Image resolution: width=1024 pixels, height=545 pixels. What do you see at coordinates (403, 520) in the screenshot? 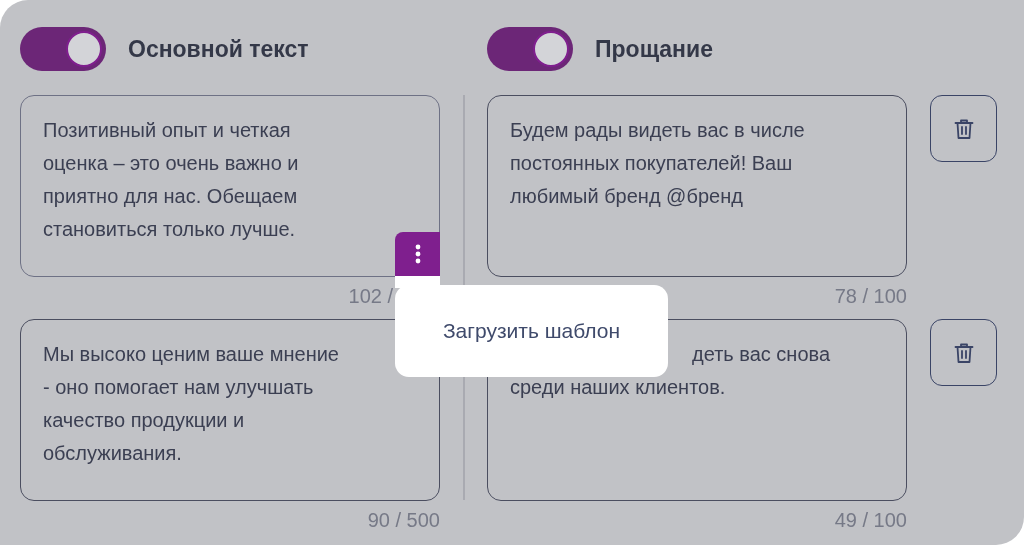
I see `character-counter: 90 / 500` at bounding box center [403, 520].